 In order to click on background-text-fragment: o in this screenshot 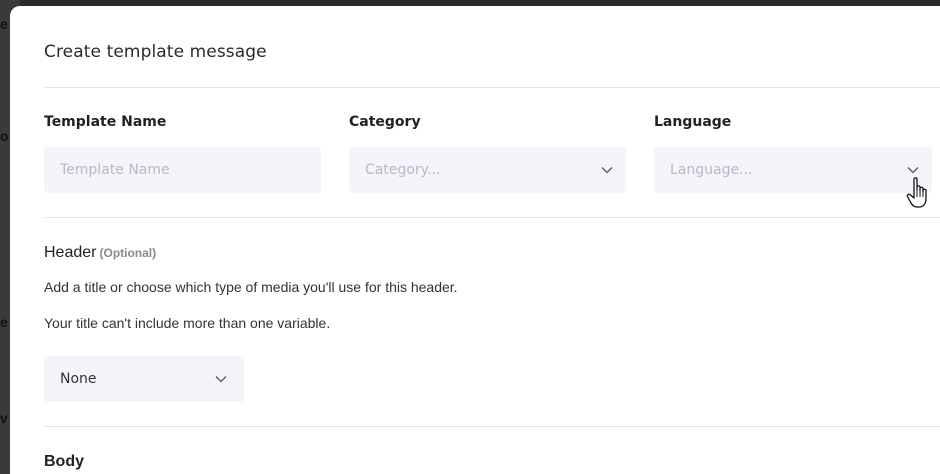, I will do `click(4, 136)`.